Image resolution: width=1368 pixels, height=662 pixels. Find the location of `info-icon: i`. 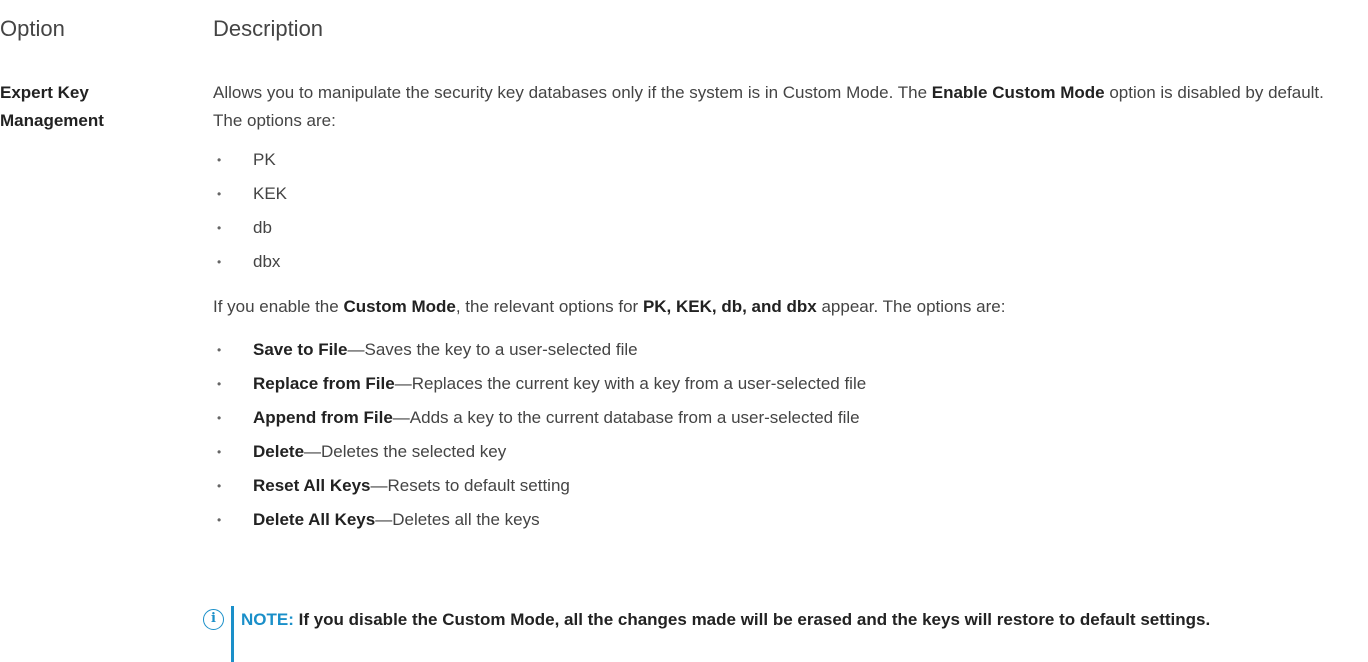

info-icon: i is located at coordinates (213, 619).